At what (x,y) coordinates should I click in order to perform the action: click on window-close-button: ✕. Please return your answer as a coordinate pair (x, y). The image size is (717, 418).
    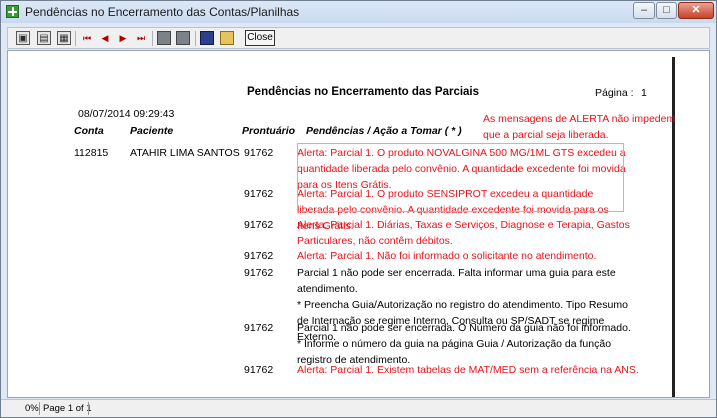
    Looking at the image, I should click on (696, 10).